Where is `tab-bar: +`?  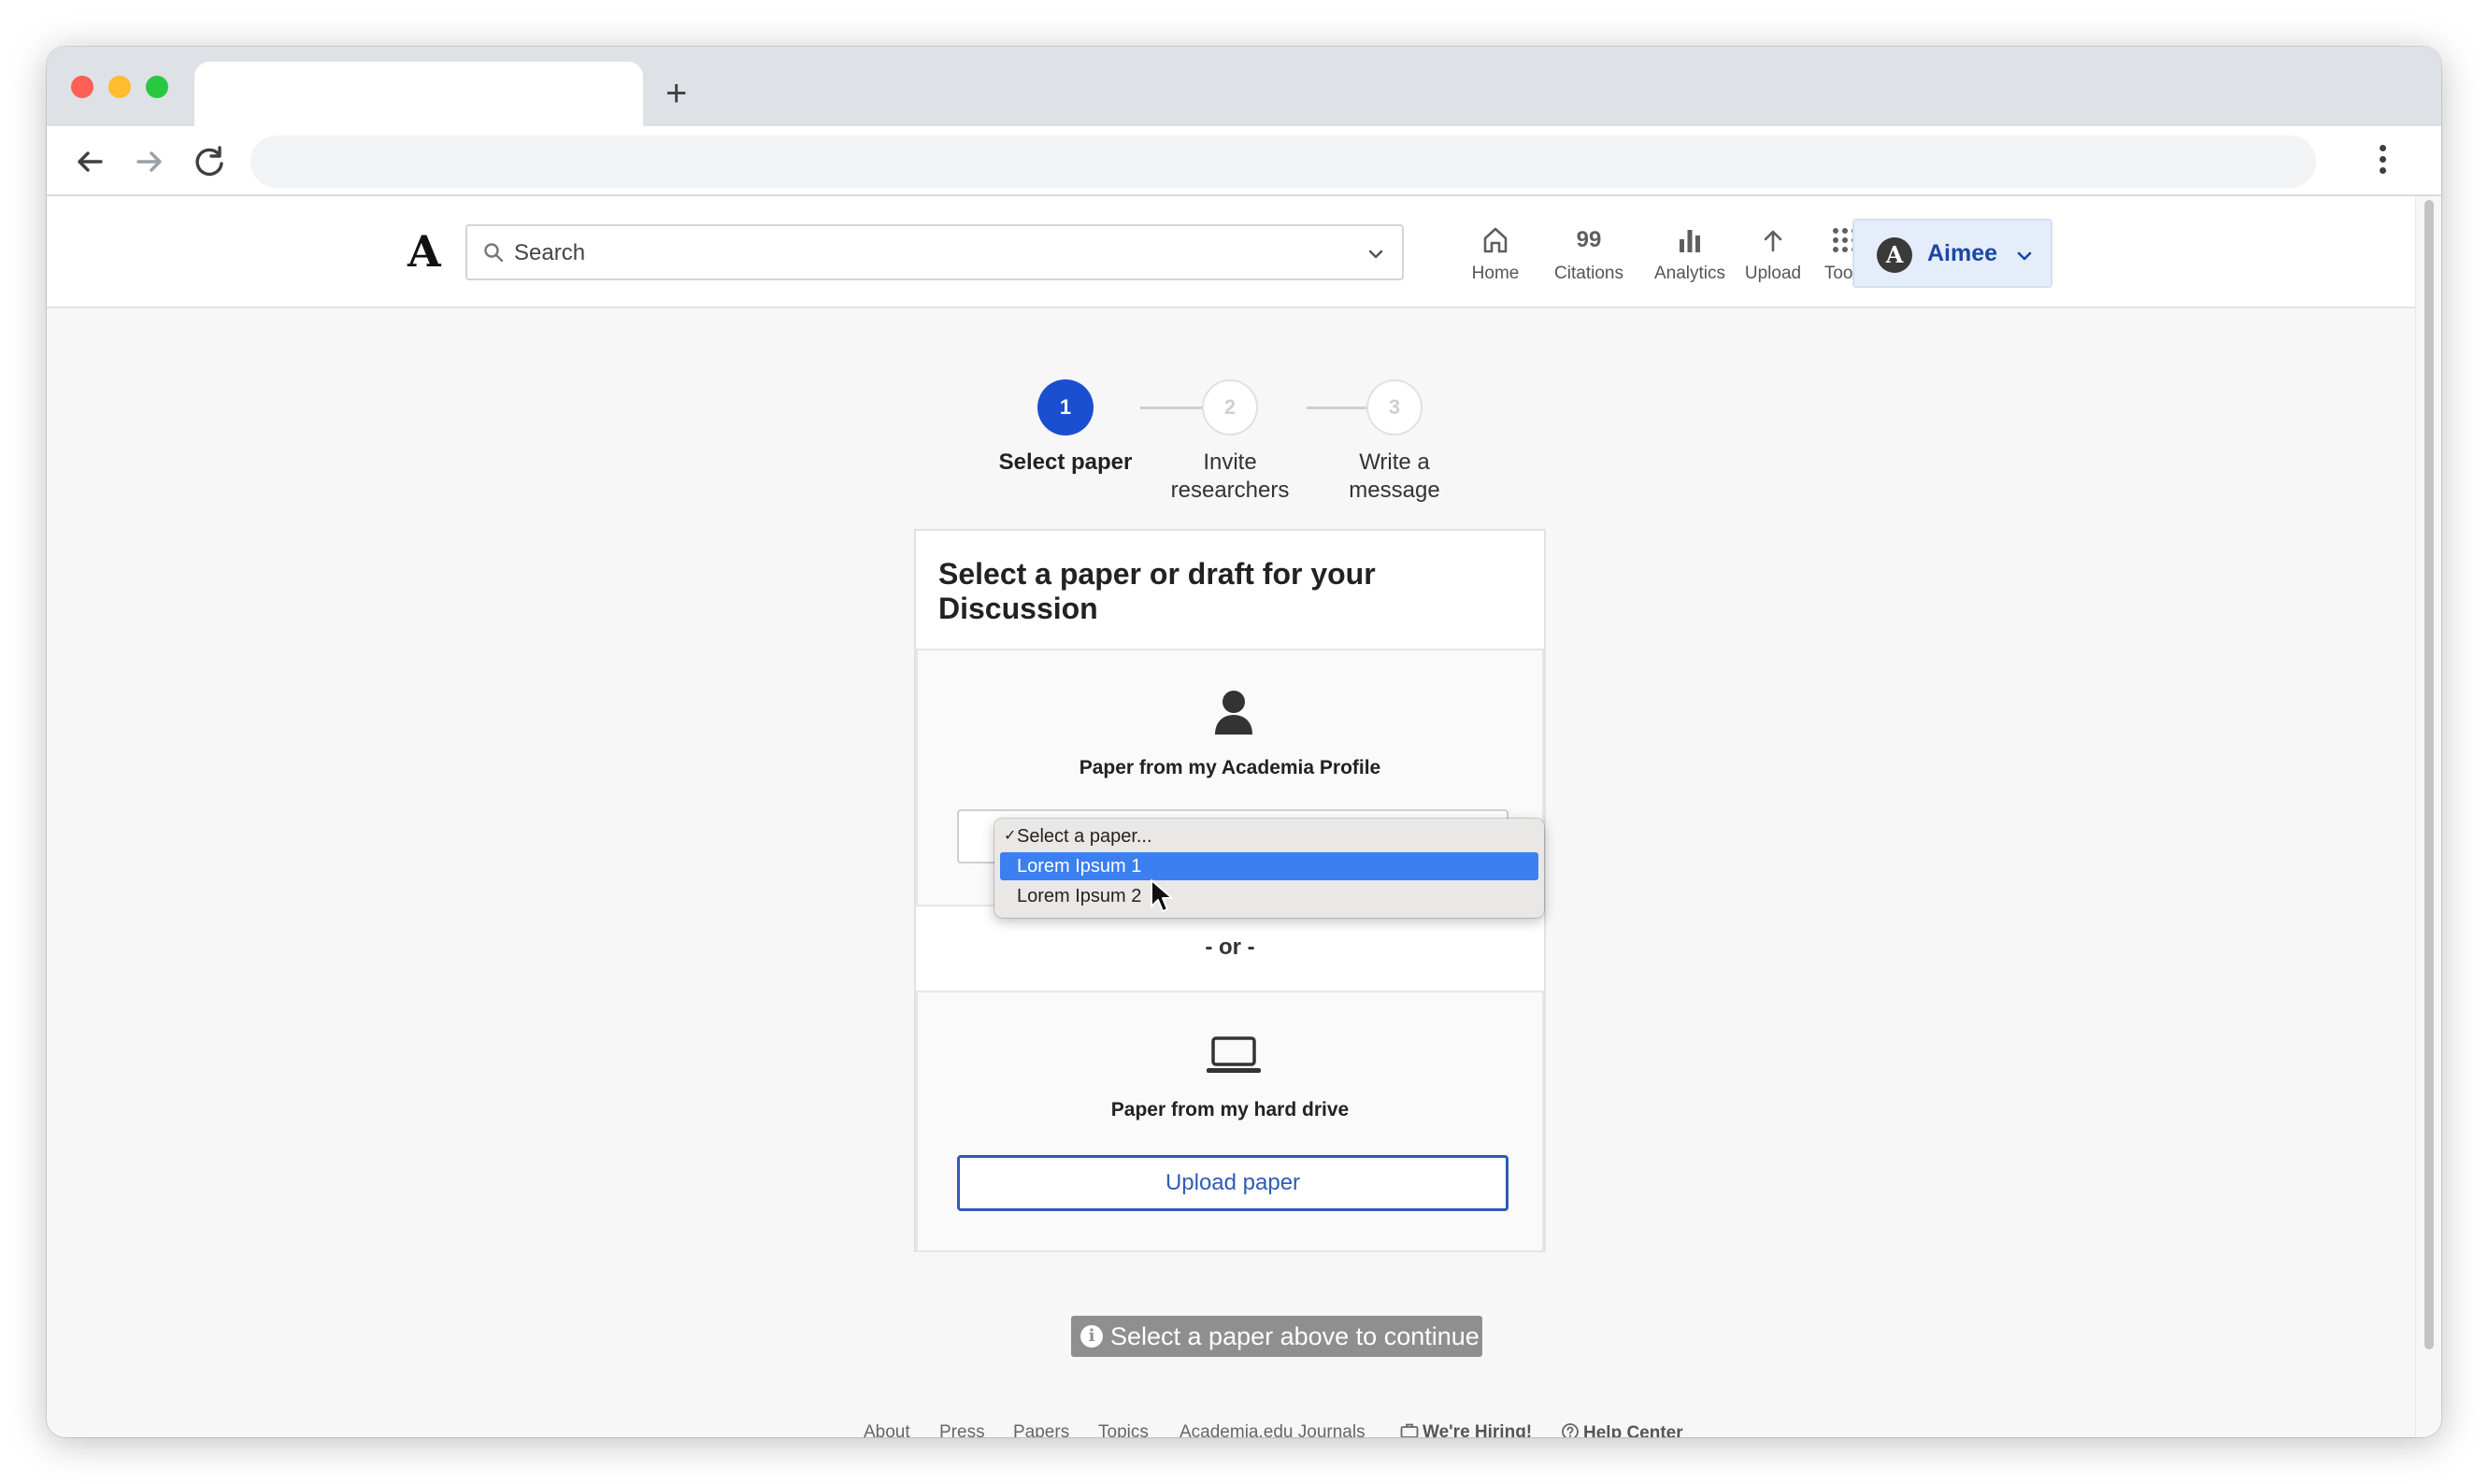 tab-bar: + is located at coordinates (1244, 86).